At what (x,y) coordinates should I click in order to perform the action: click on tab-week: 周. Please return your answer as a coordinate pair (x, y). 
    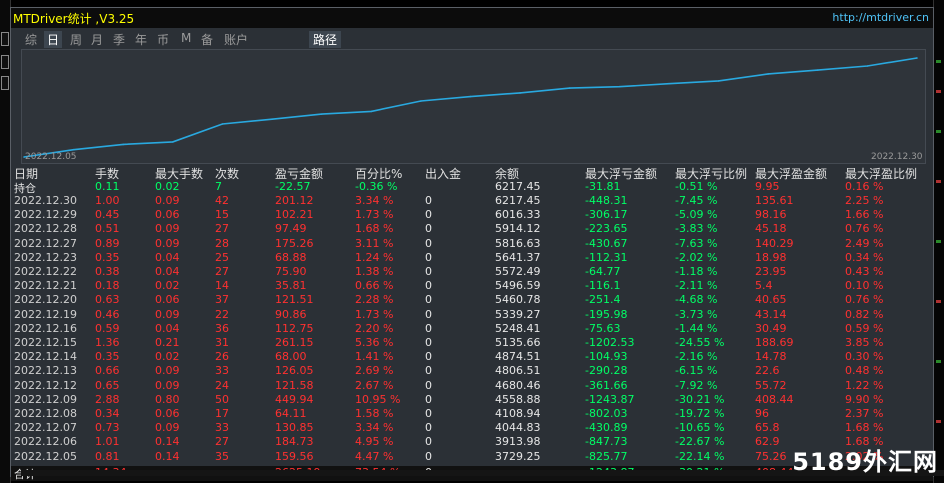
    Looking at the image, I should click on (76, 39).